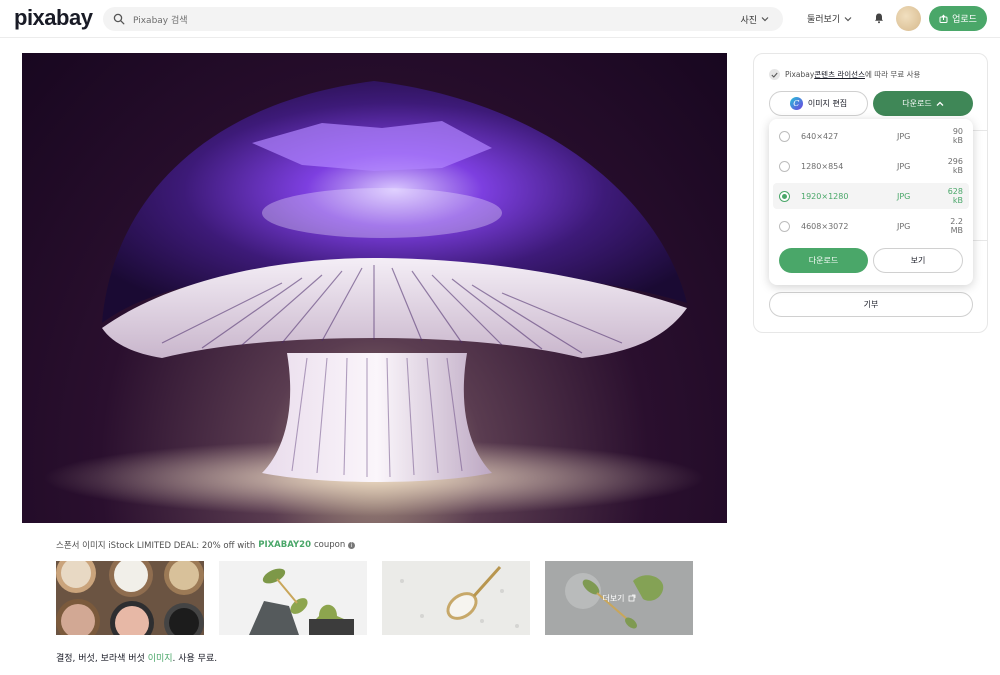  I want to click on edit-image-button: C 이미지 편집, so click(818, 103).